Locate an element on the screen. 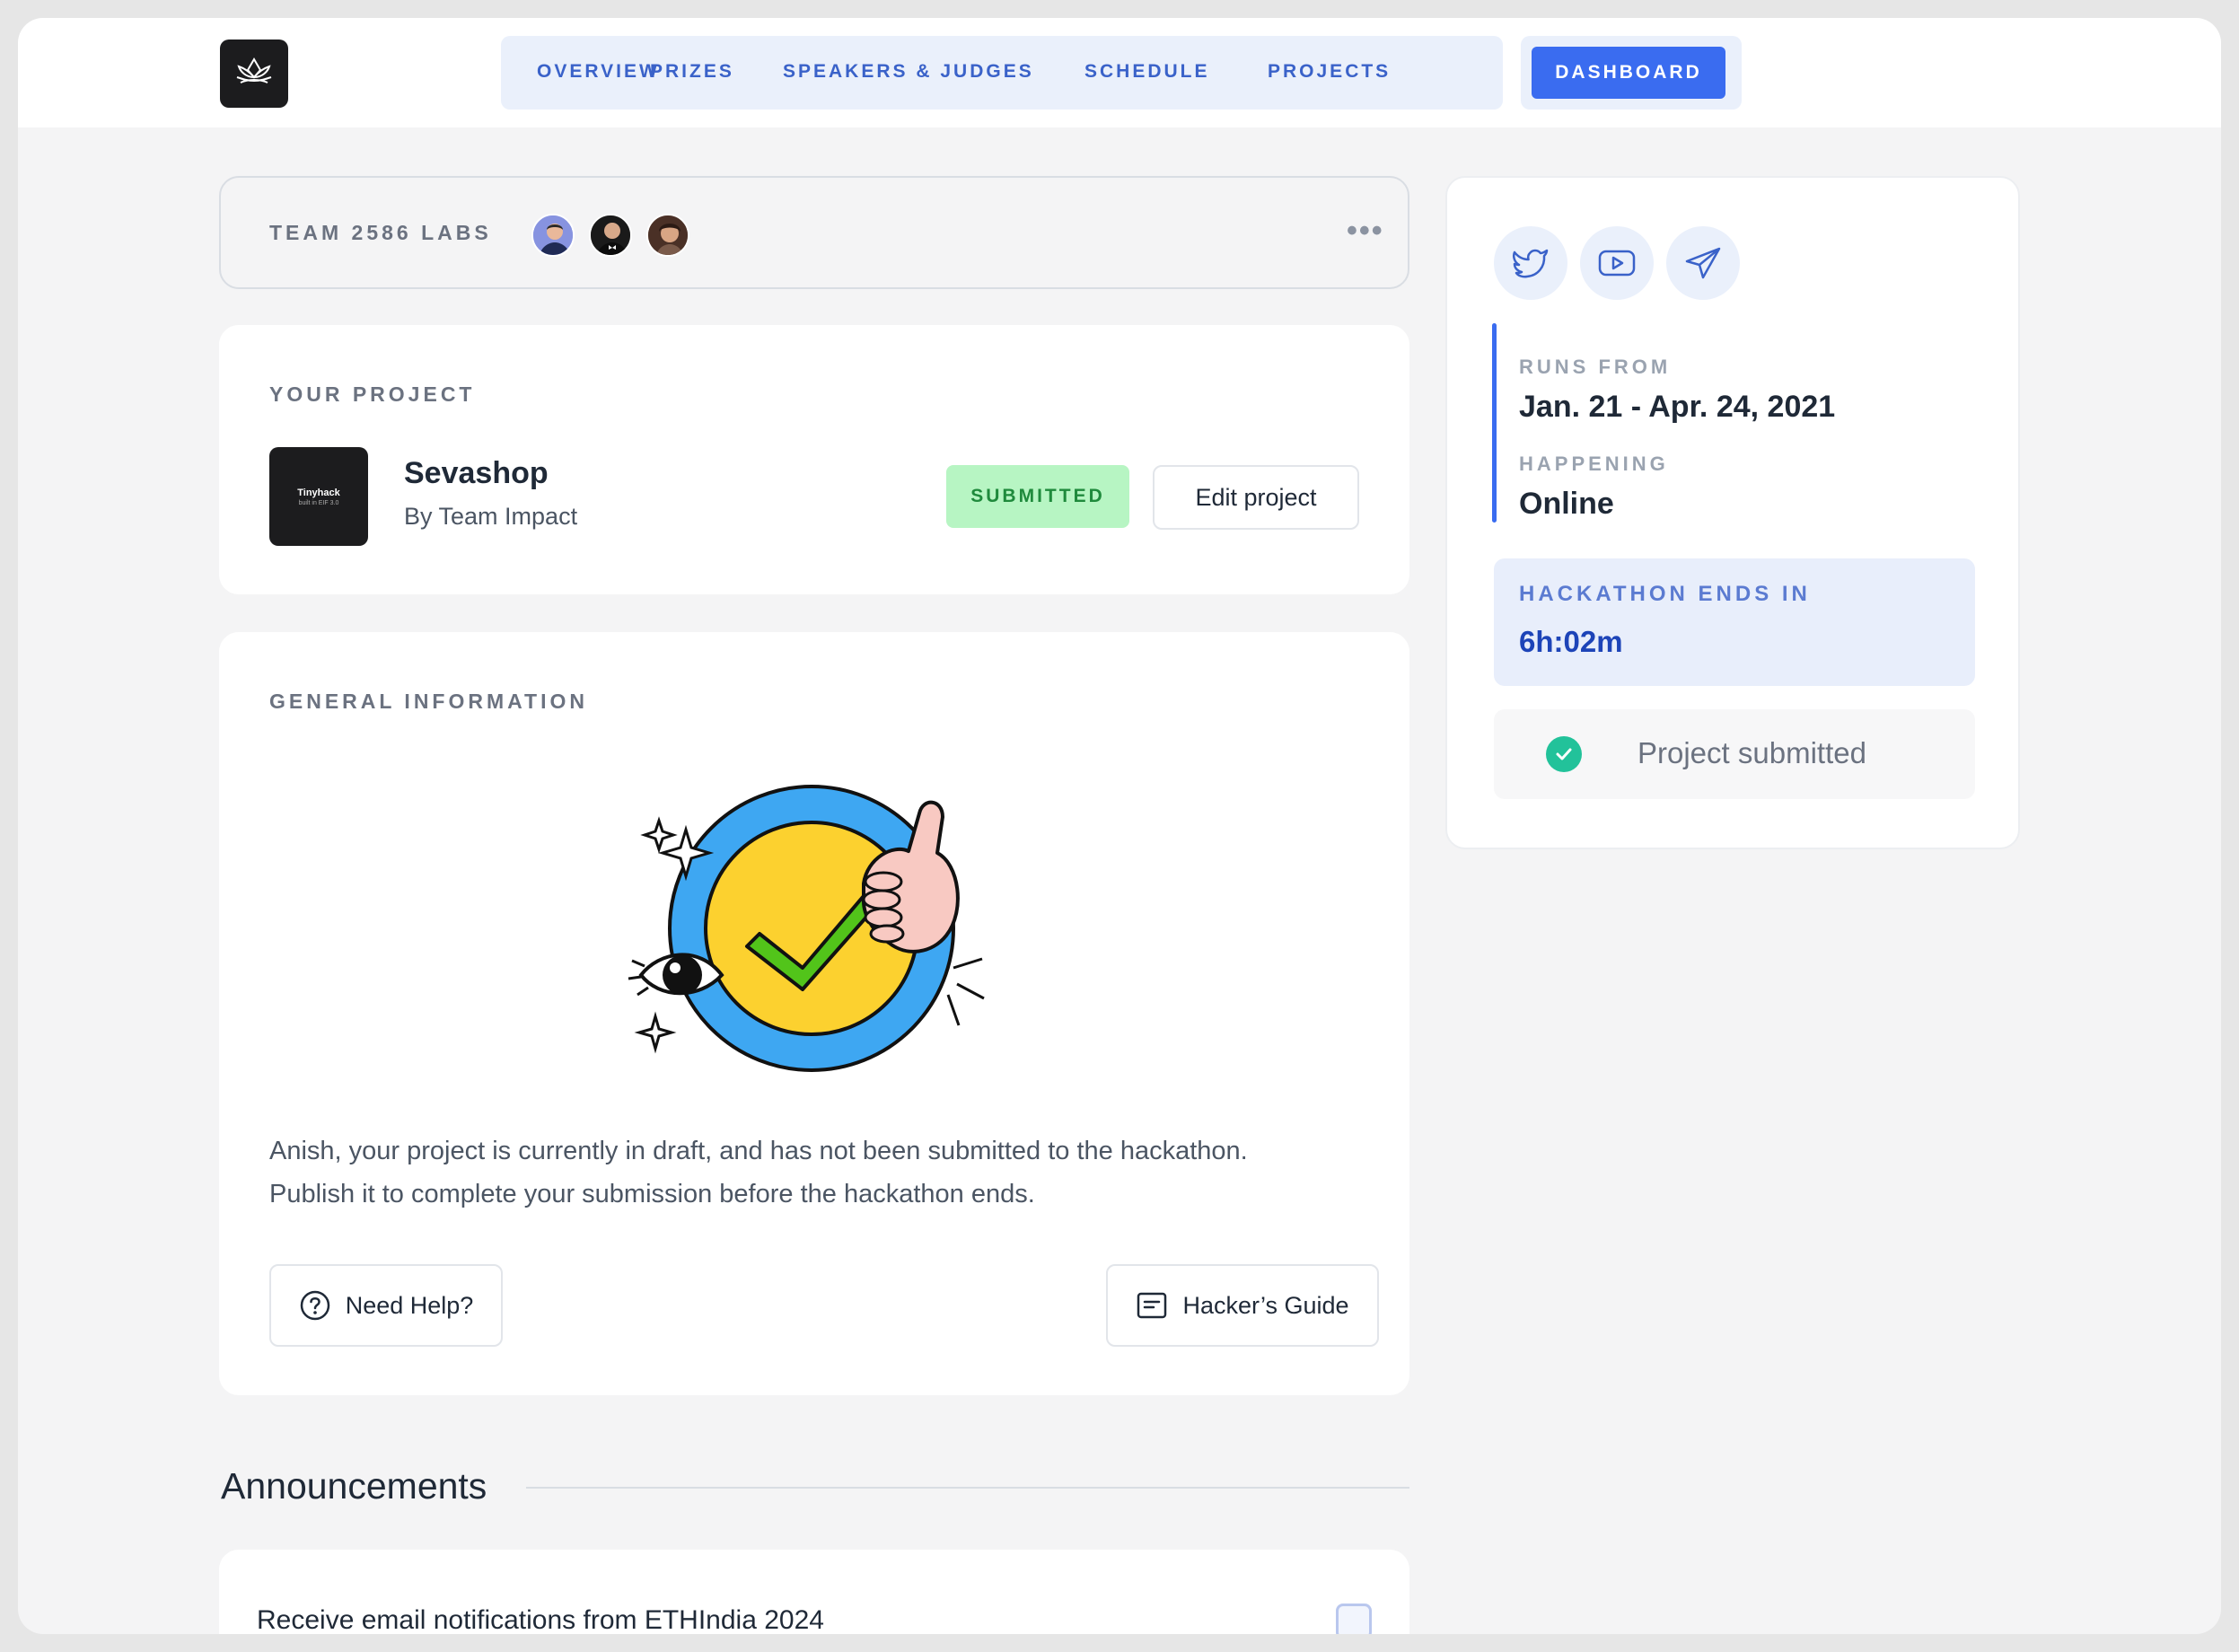 The width and height of the screenshot is (2239, 1652). announcements-divider is located at coordinates (967, 1488).